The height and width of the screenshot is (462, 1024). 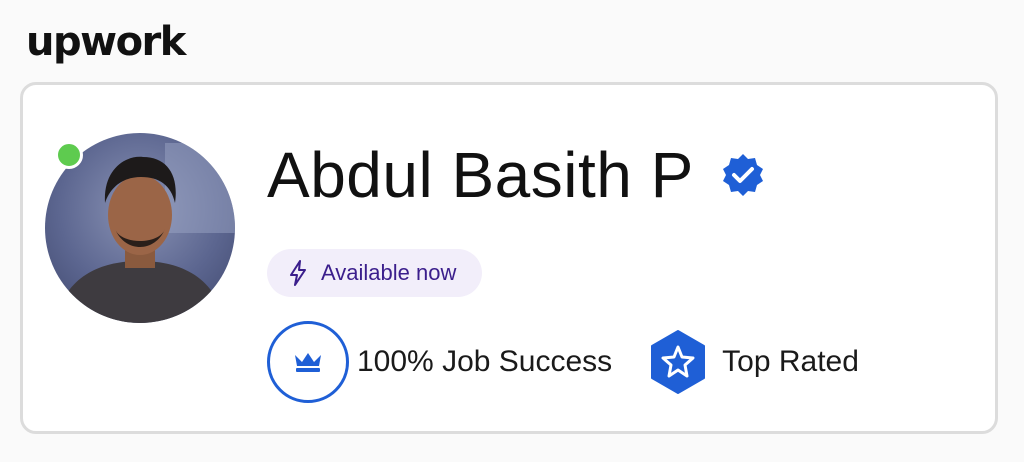 I want to click on upwork-logo: upwork, so click(x=106, y=42).